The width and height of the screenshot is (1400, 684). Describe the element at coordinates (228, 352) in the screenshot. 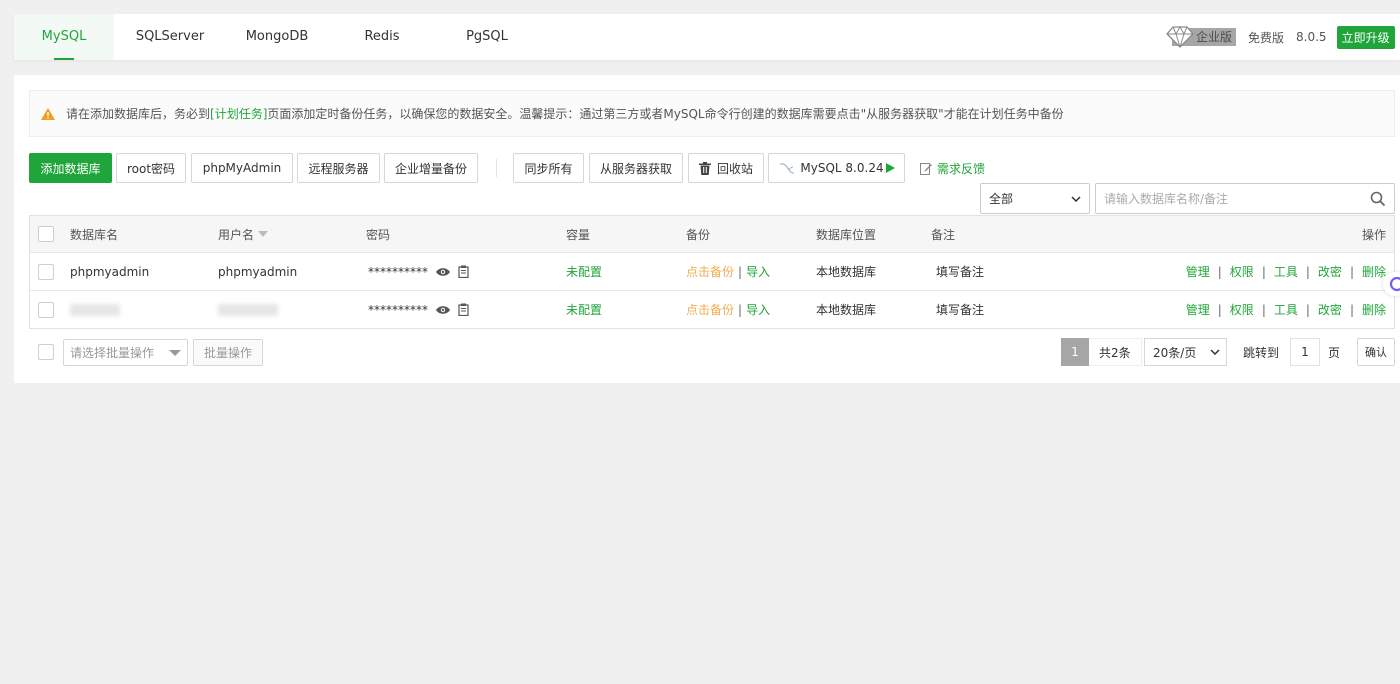

I see `batch-operation-button: 批量操作` at that location.